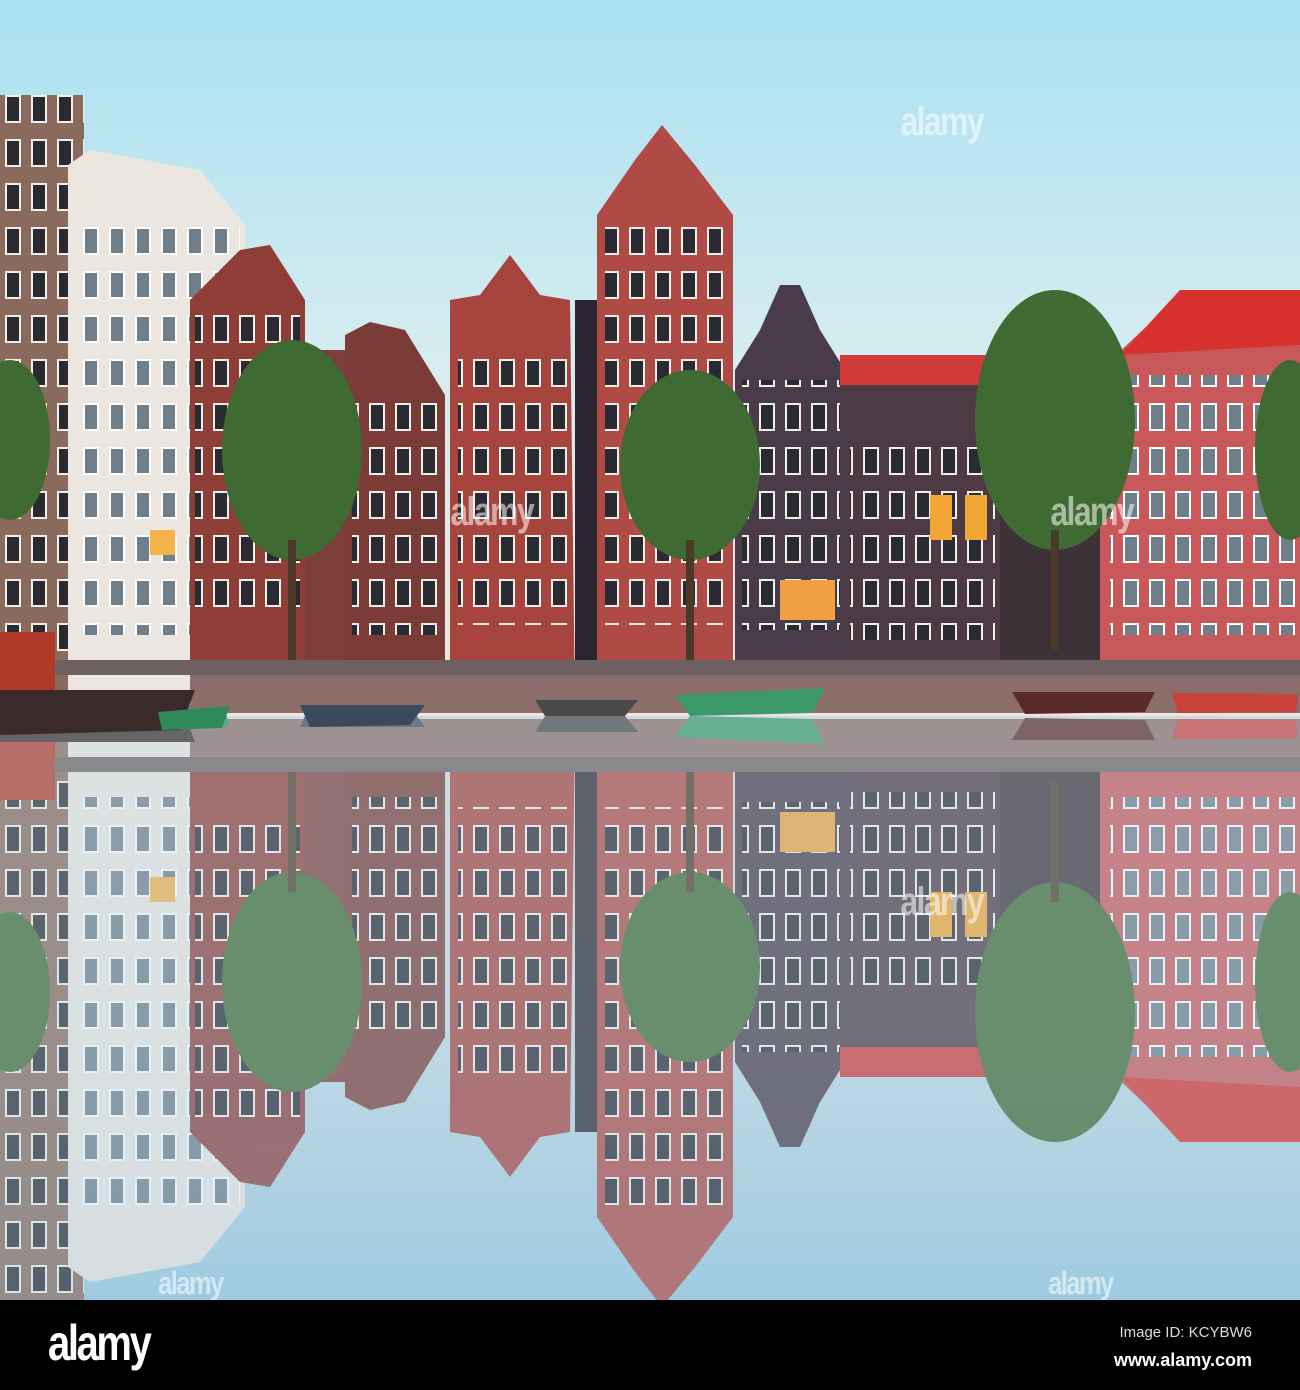 The height and width of the screenshot is (1390, 1300). Describe the element at coordinates (100, 1343) in the screenshot. I see `alamy-logo: alamy` at that location.